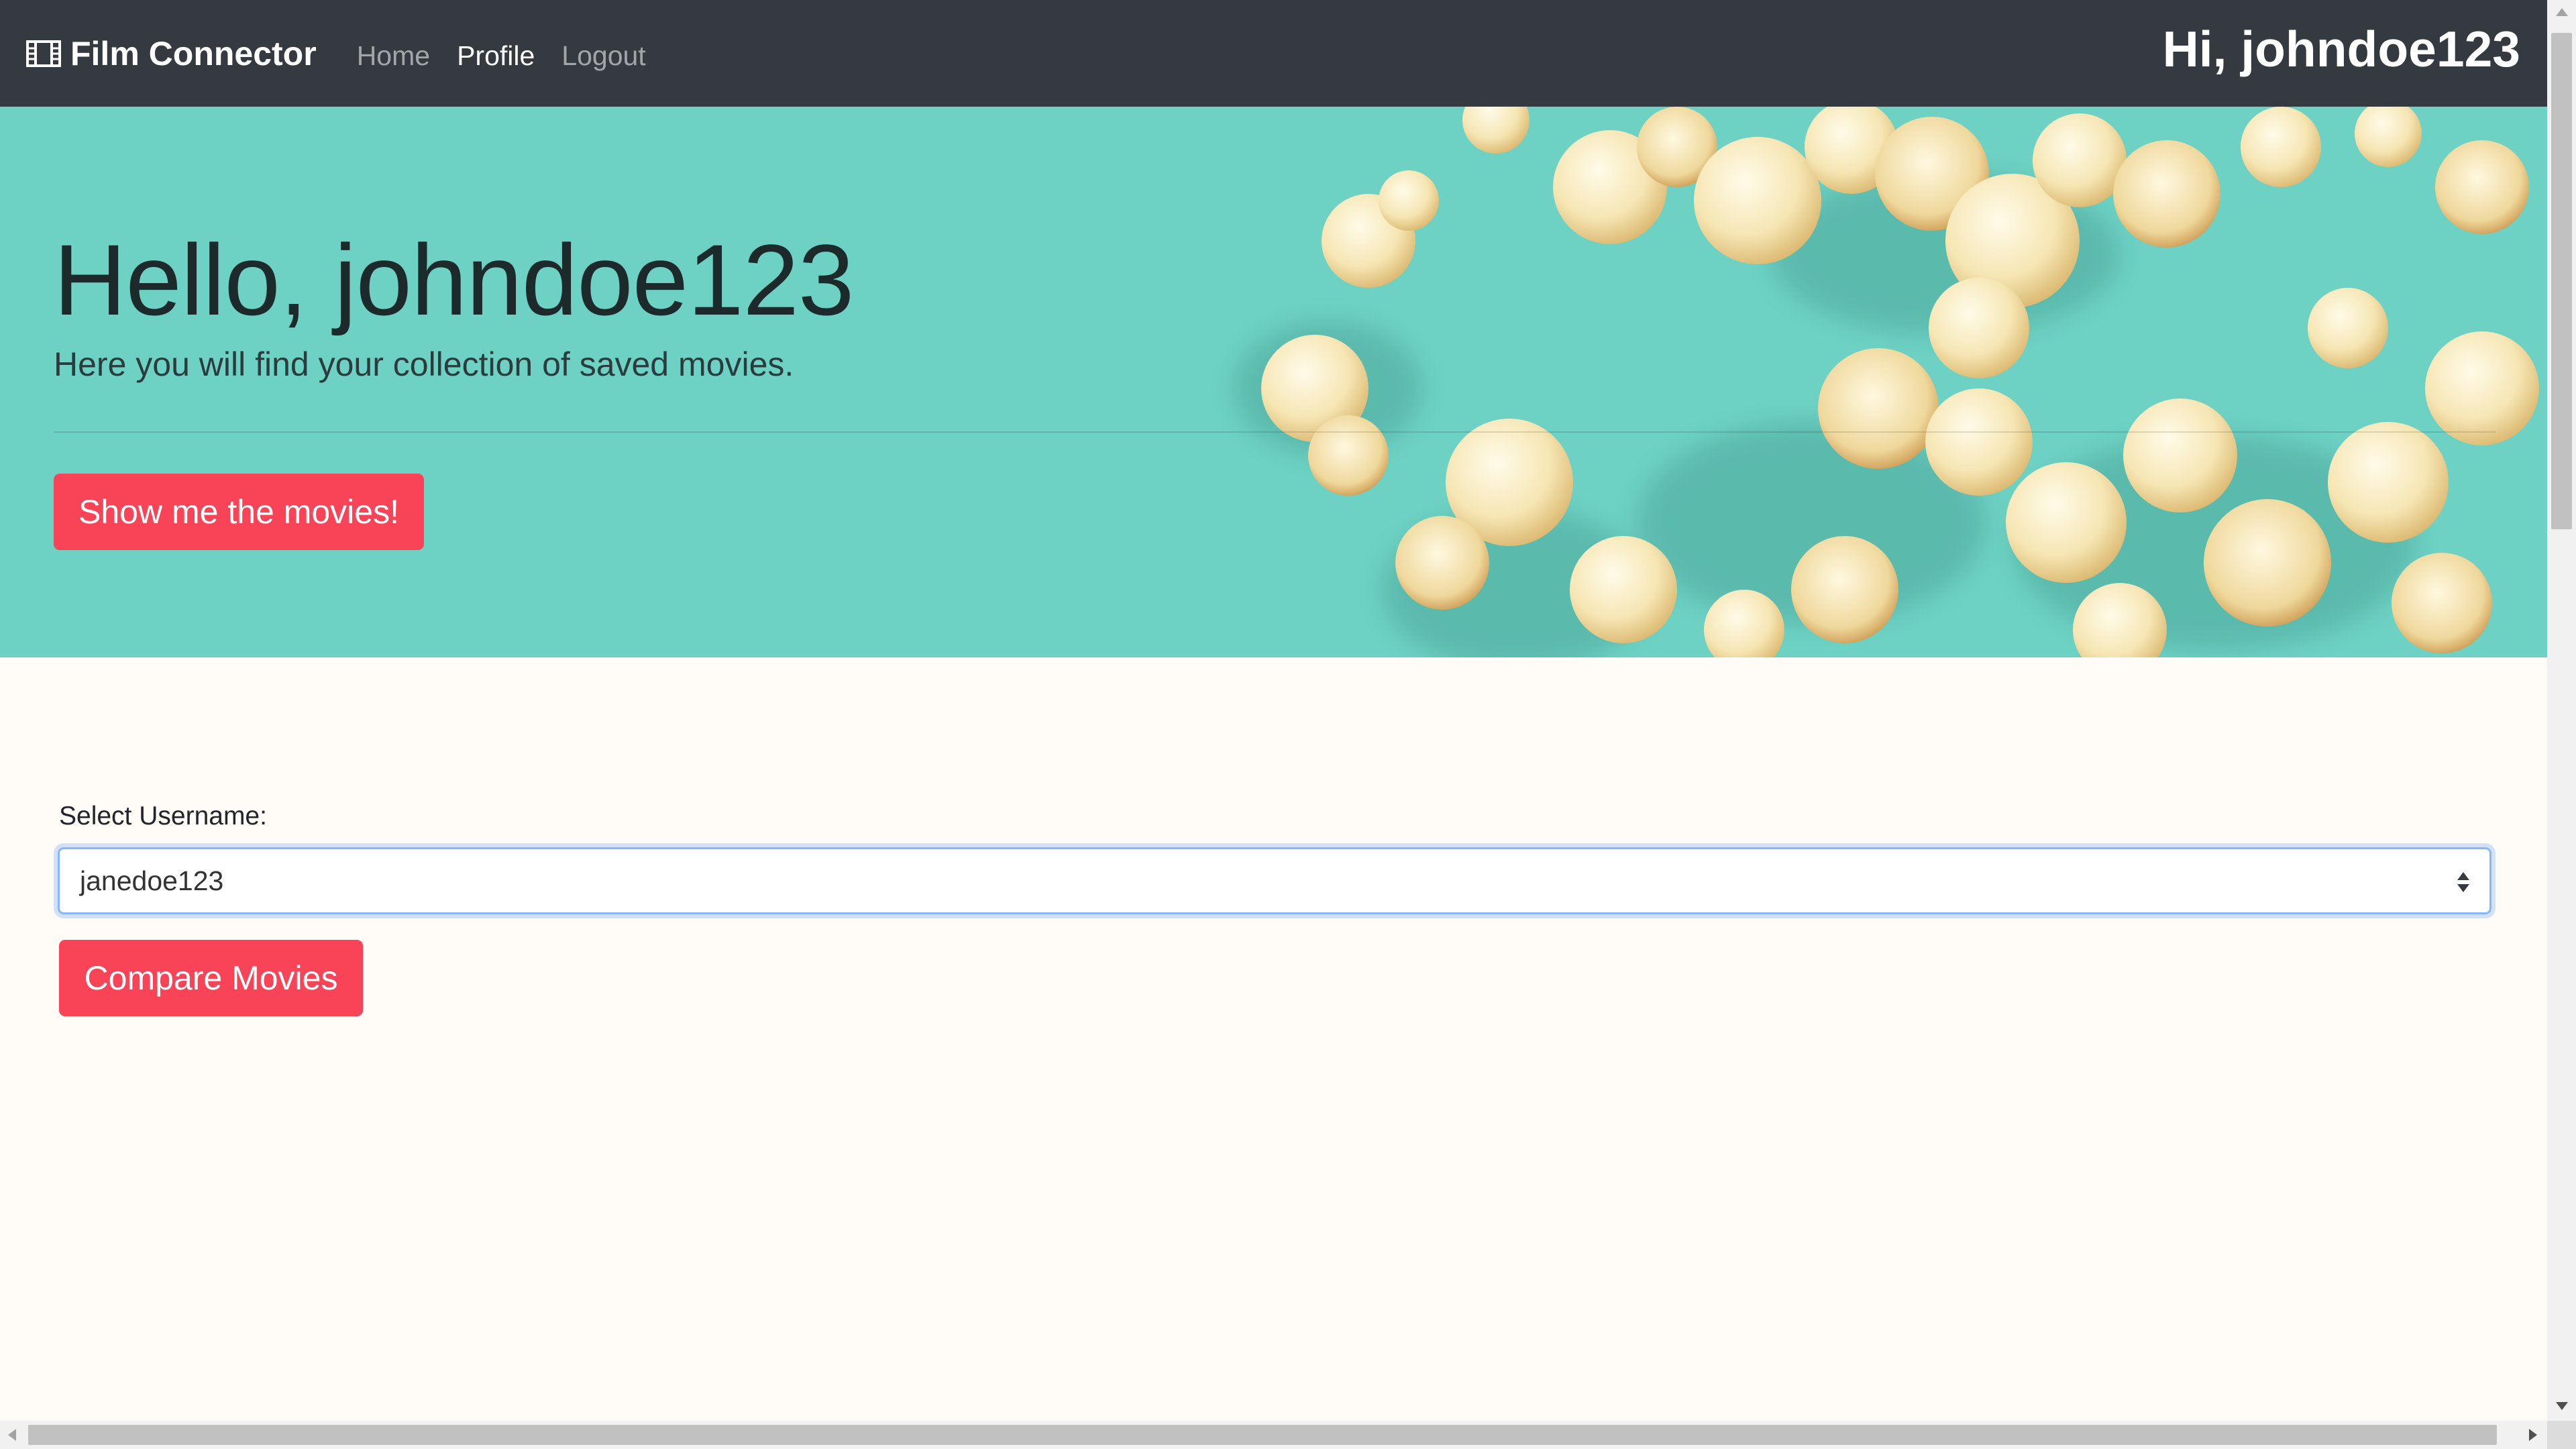 This screenshot has width=2576, height=1449. Describe the element at coordinates (2463, 882) in the screenshot. I see `select-arrows-icon` at that location.